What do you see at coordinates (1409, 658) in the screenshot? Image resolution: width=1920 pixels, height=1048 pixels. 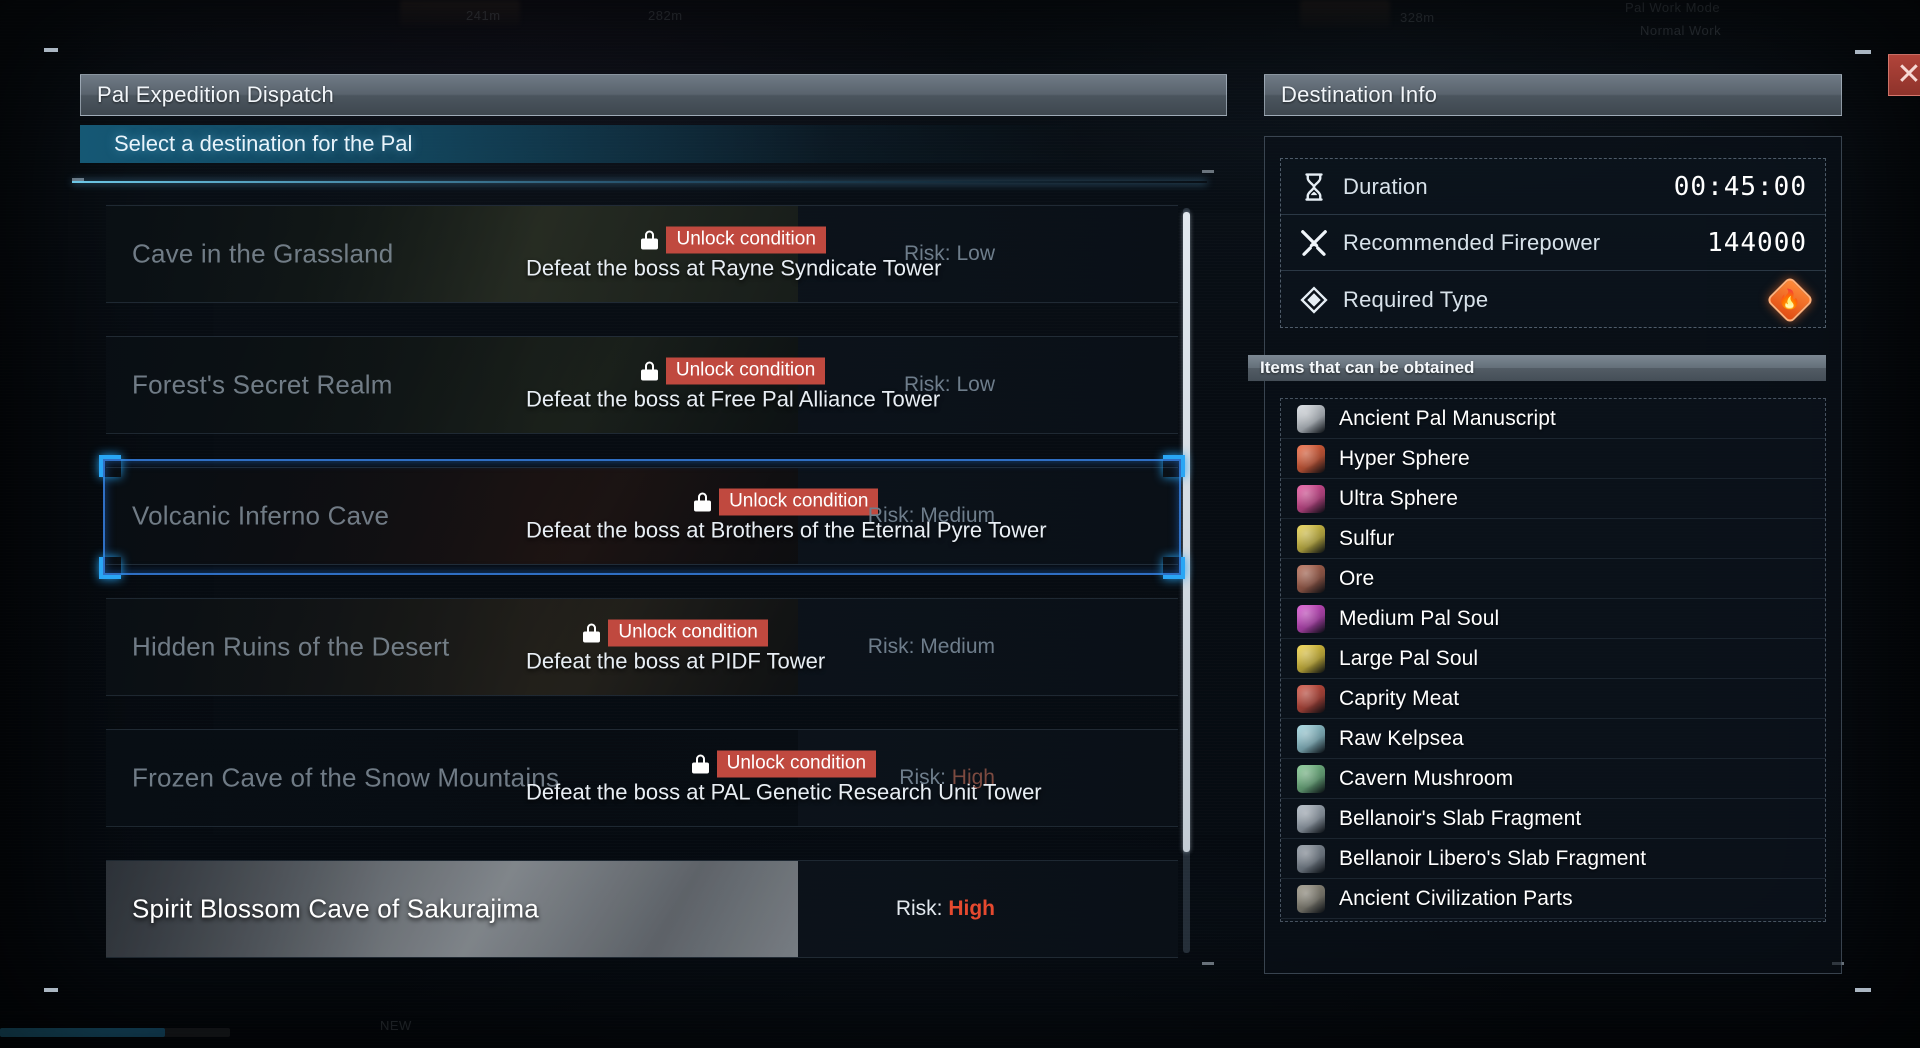 I see `item-name: Large Pal Soul` at bounding box center [1409, 658].